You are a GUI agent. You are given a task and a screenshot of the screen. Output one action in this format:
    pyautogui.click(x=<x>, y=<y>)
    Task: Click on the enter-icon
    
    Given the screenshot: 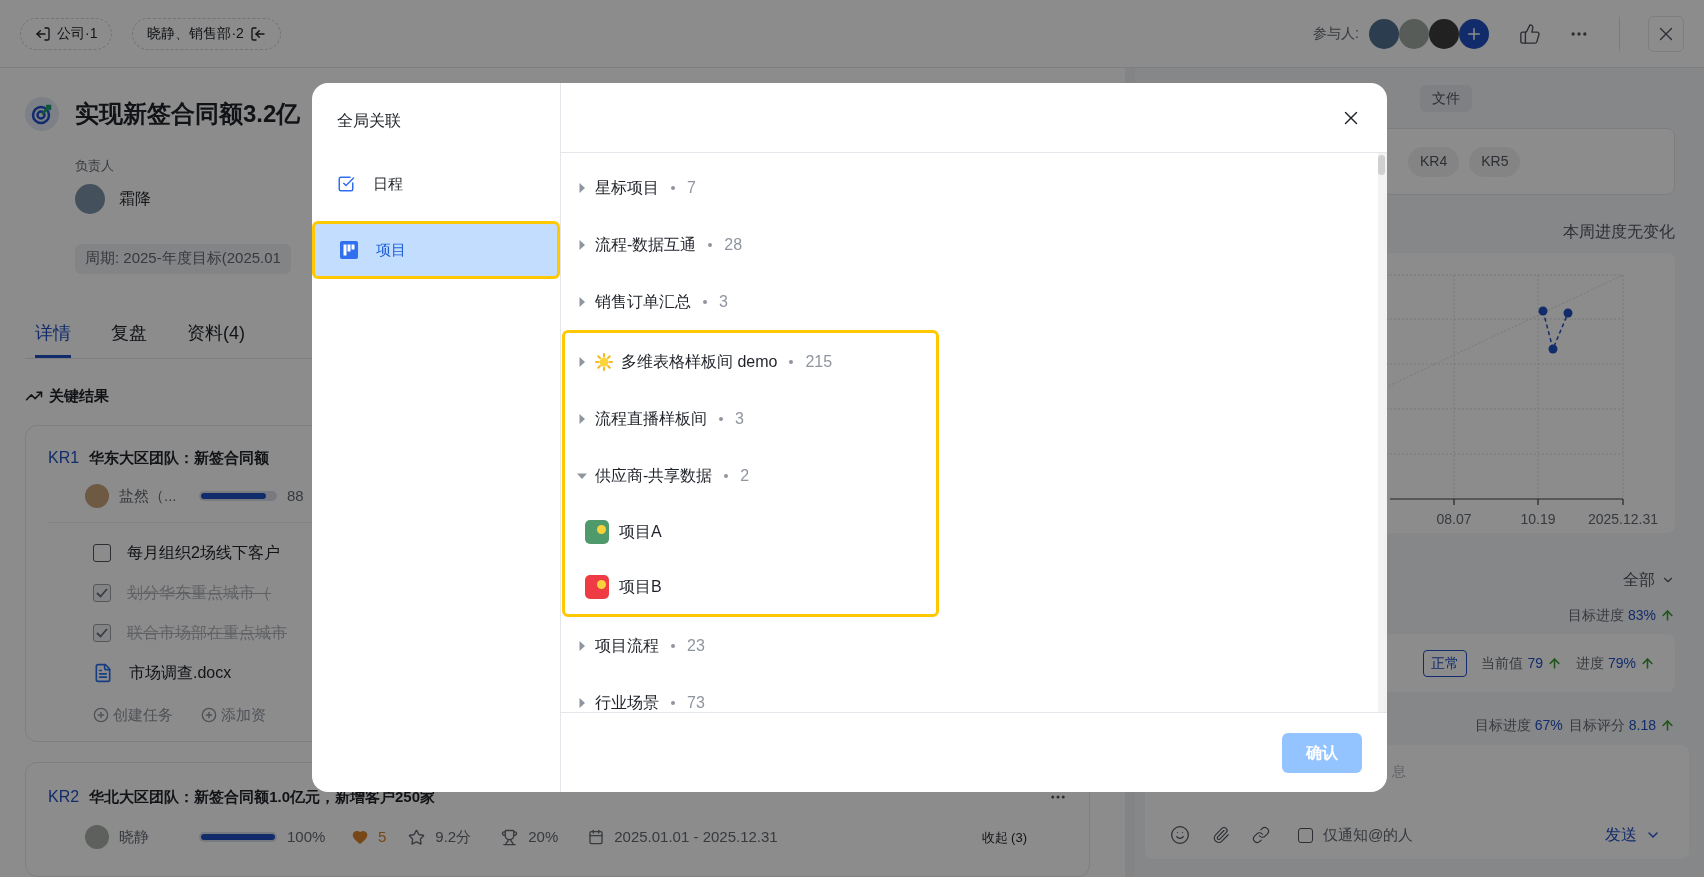 What is the action you would take?
    pyautogui.click(x=257, y=33)
    